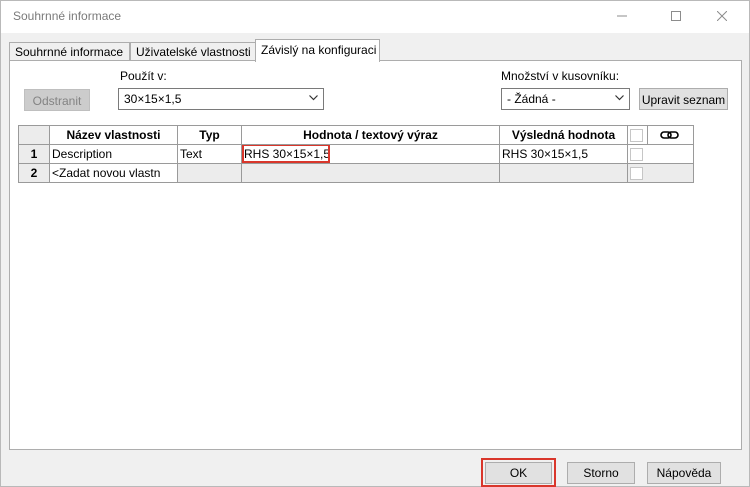  I want to click on property-name-cell: <Zadat novou vlastn, so click(113, 173).